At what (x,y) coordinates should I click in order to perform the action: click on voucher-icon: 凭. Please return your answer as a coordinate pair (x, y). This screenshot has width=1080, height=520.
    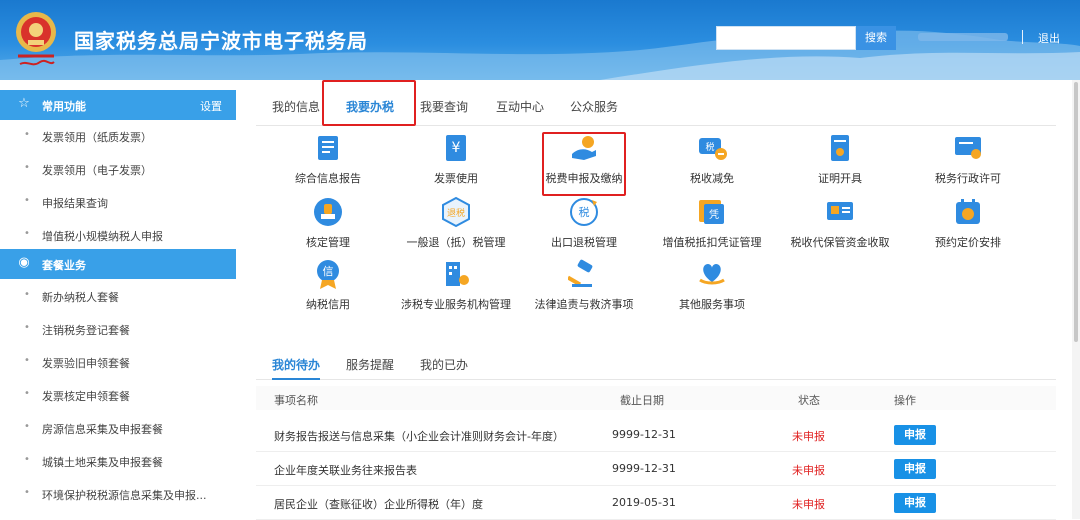
    Looking at the image, I should click on (711, 212).